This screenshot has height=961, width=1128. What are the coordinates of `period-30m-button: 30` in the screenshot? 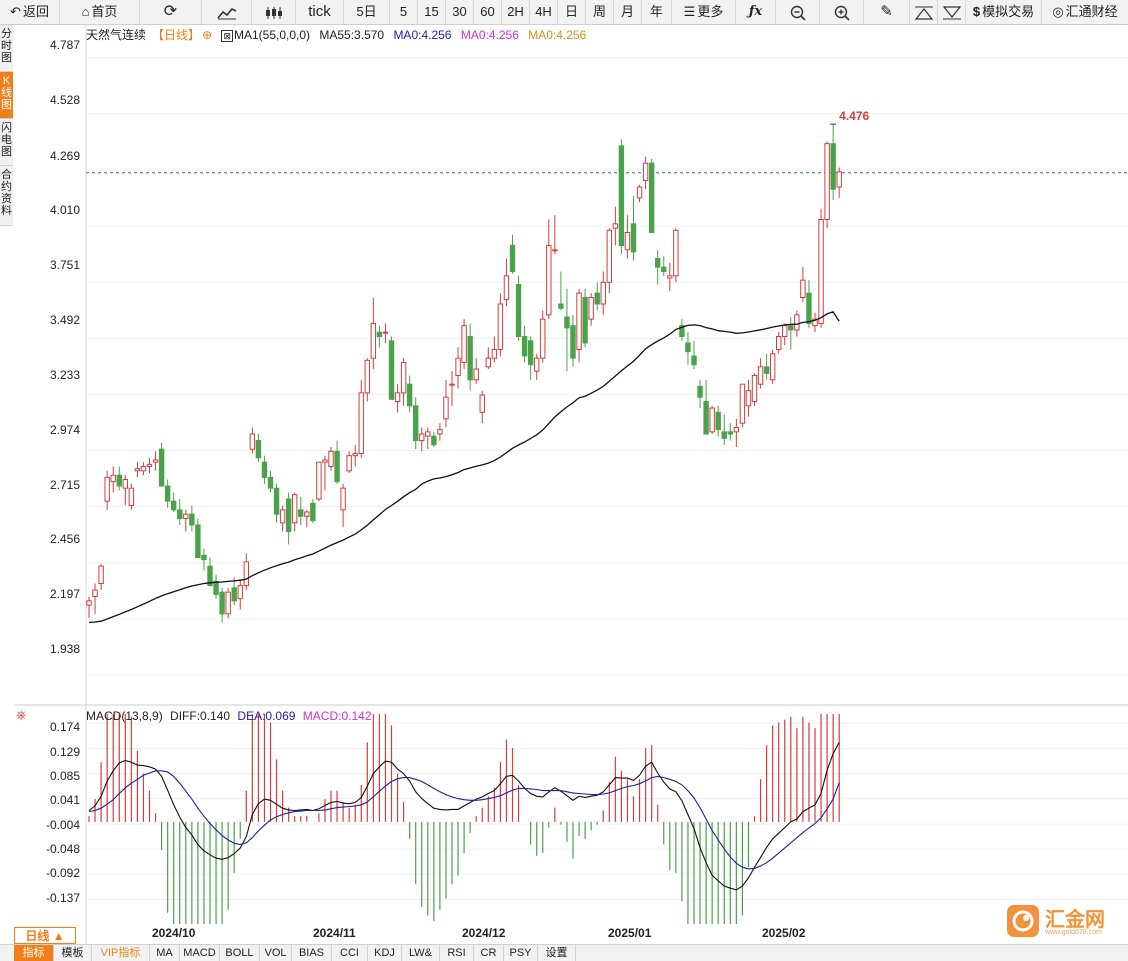 It's located at (460, 12).